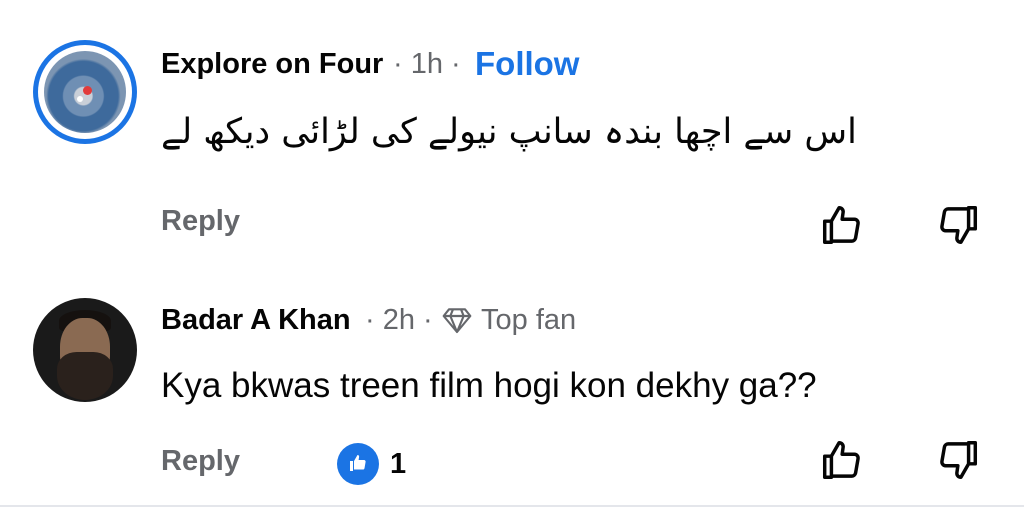  Describe the element at coordinates (256, 320) in the screenshot. I see `comment-author: Badar A Khan` at that location.